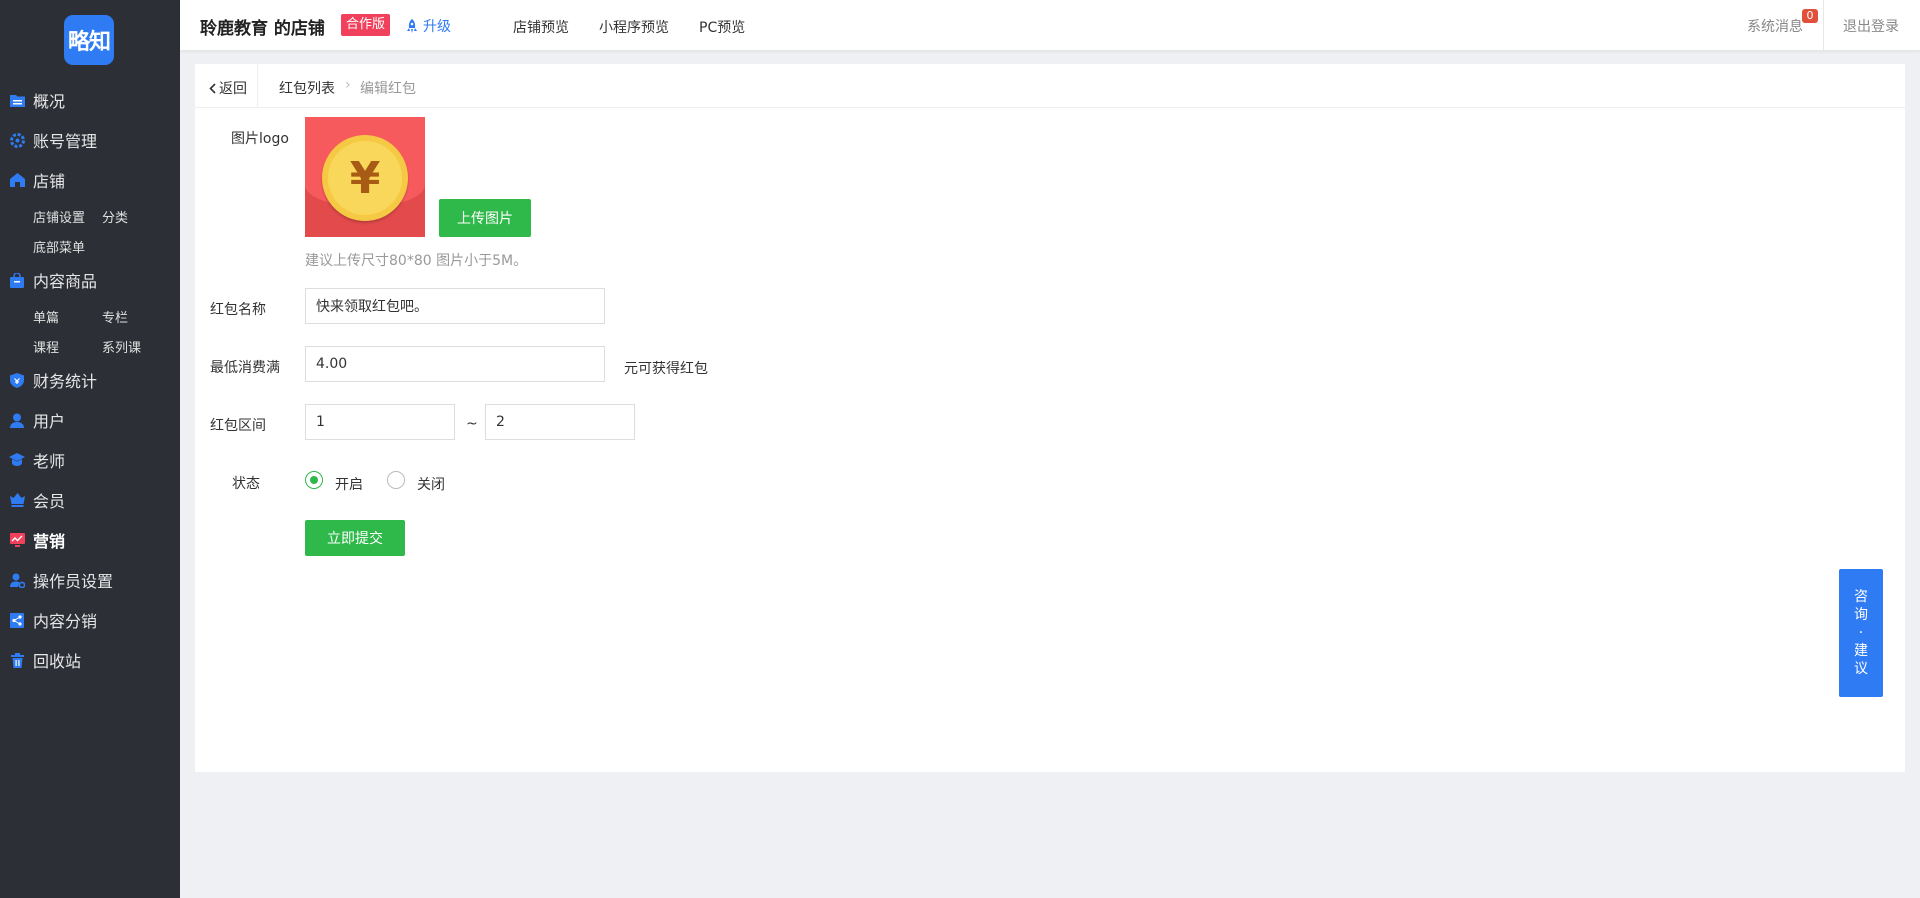  I want to click on status-on-label: 开启, so click(349, 484).